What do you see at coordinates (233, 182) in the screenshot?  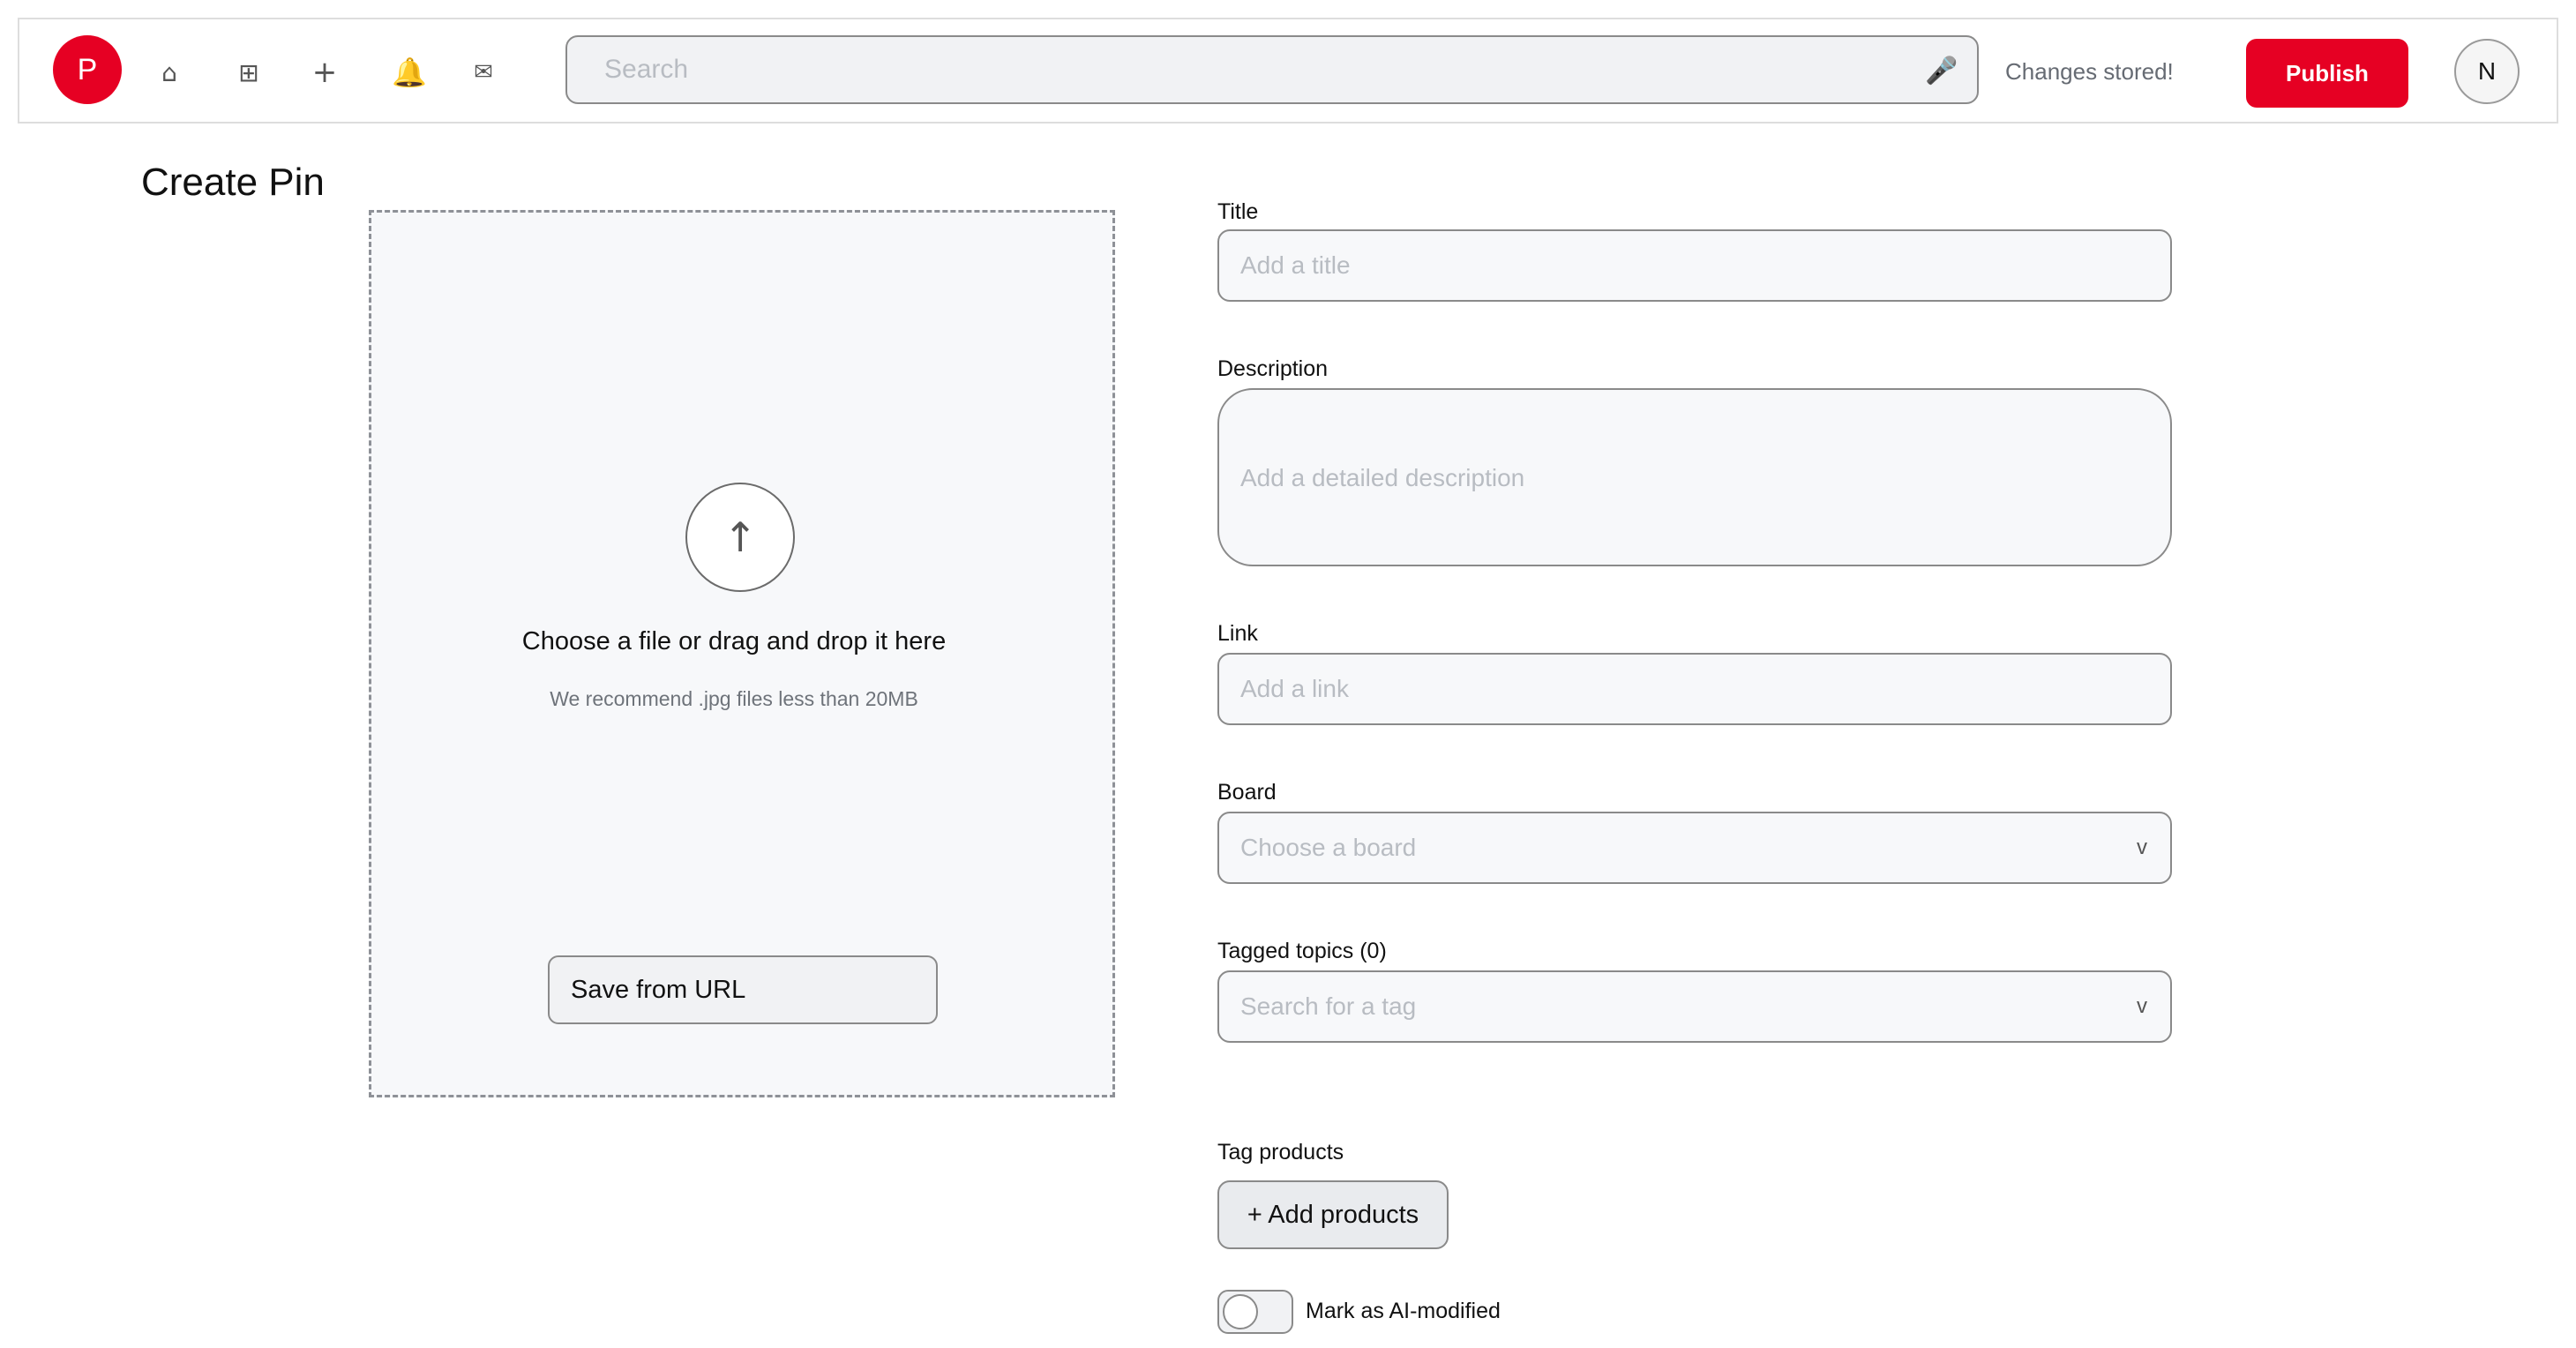 I see `page-title: Create Pin` at bounding box center [233, 182].